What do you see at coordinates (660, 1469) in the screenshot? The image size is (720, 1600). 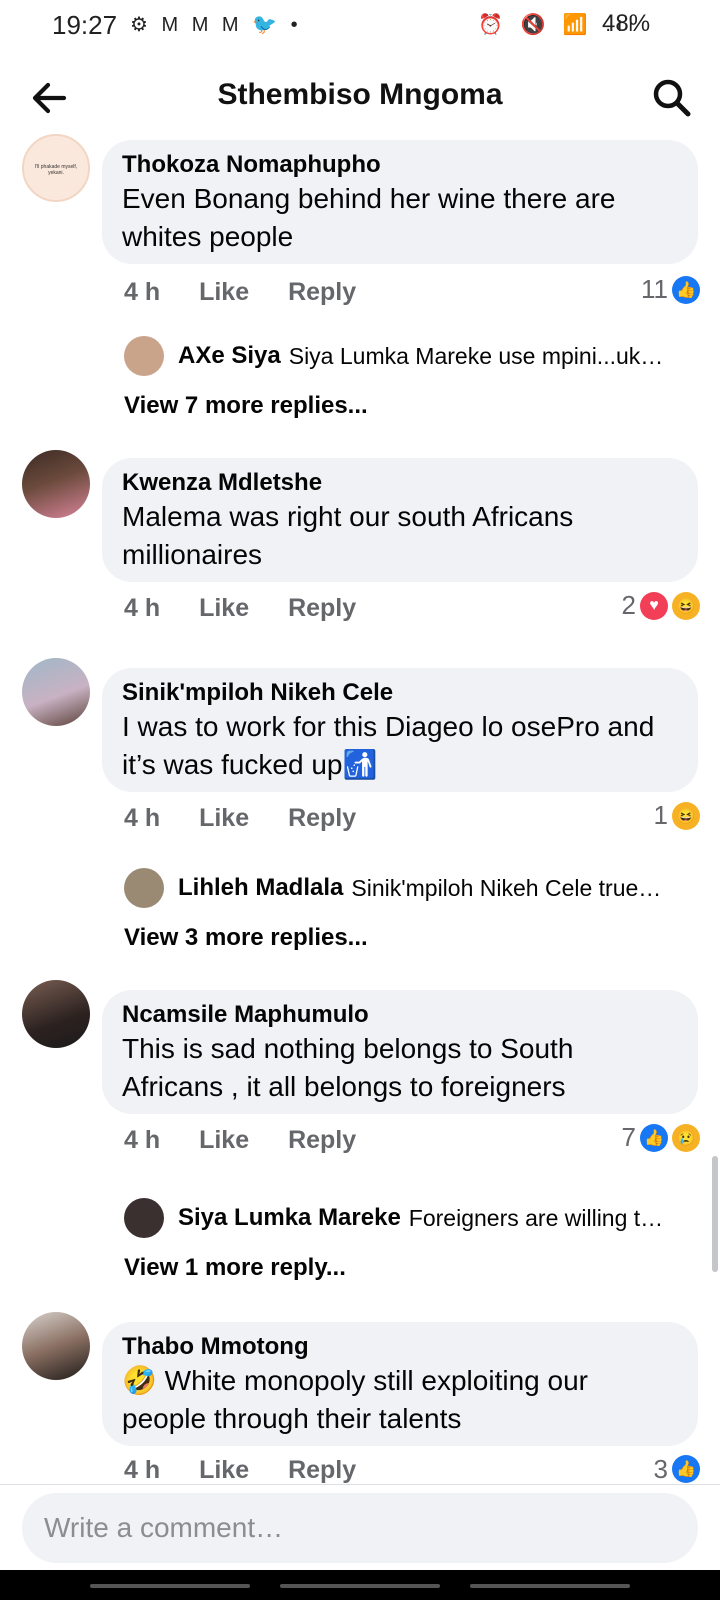 I see `reaction-count: 3` at bounding box center [660, 1469].